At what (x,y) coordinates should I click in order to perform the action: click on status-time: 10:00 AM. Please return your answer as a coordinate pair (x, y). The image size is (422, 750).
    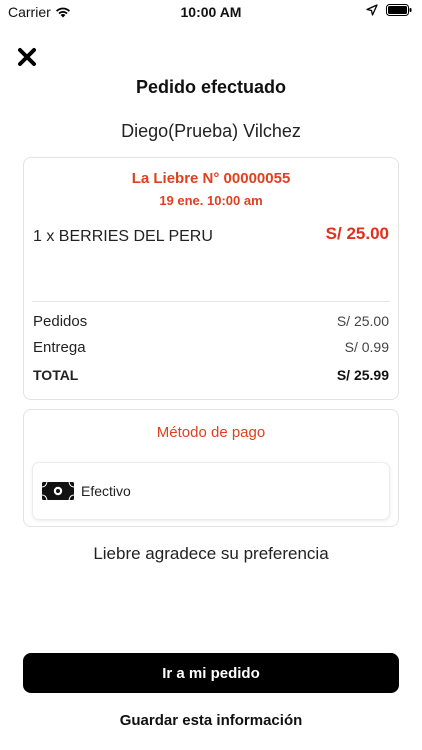
    Looking at the image, I should click on (211, 12).